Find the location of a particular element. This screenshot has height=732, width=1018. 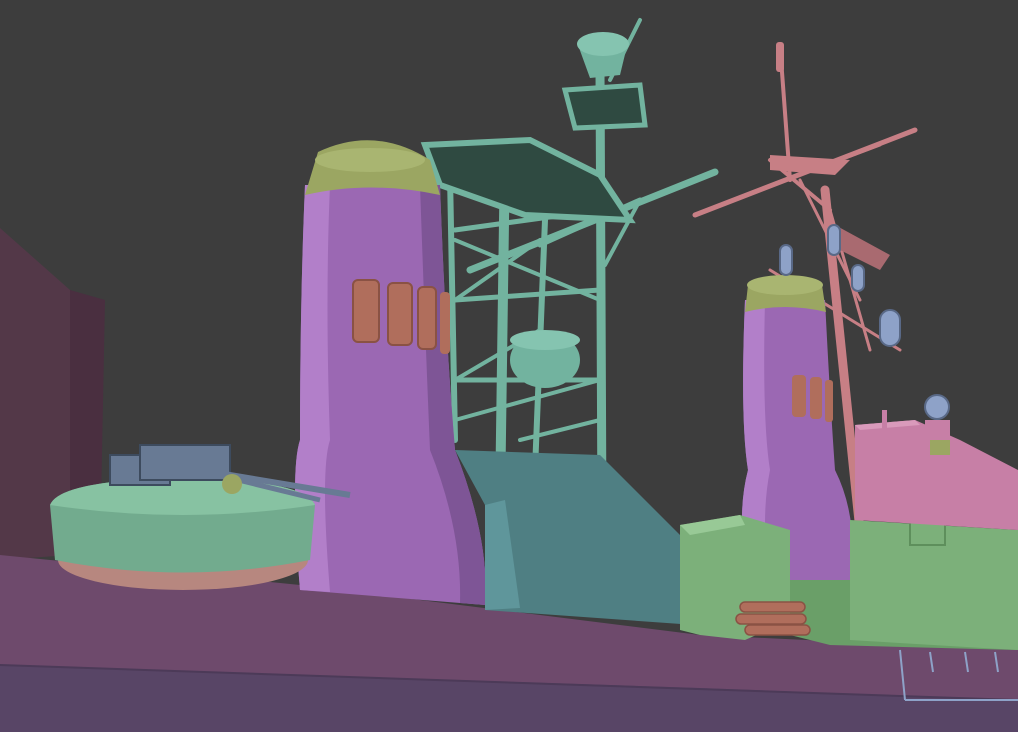

radar-dish-icon is located at coordinates (937, 424).